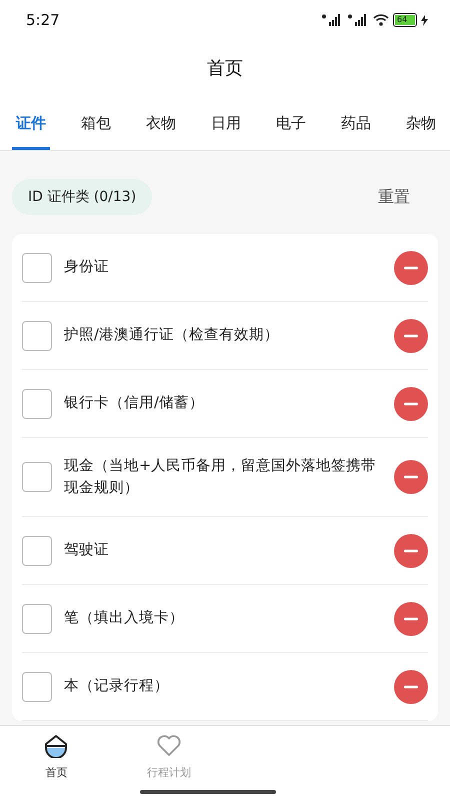  Describe the element at coordinates (124, 618) in the screenshot. I see `item-label: 笔（填出入境卡）` at that location.